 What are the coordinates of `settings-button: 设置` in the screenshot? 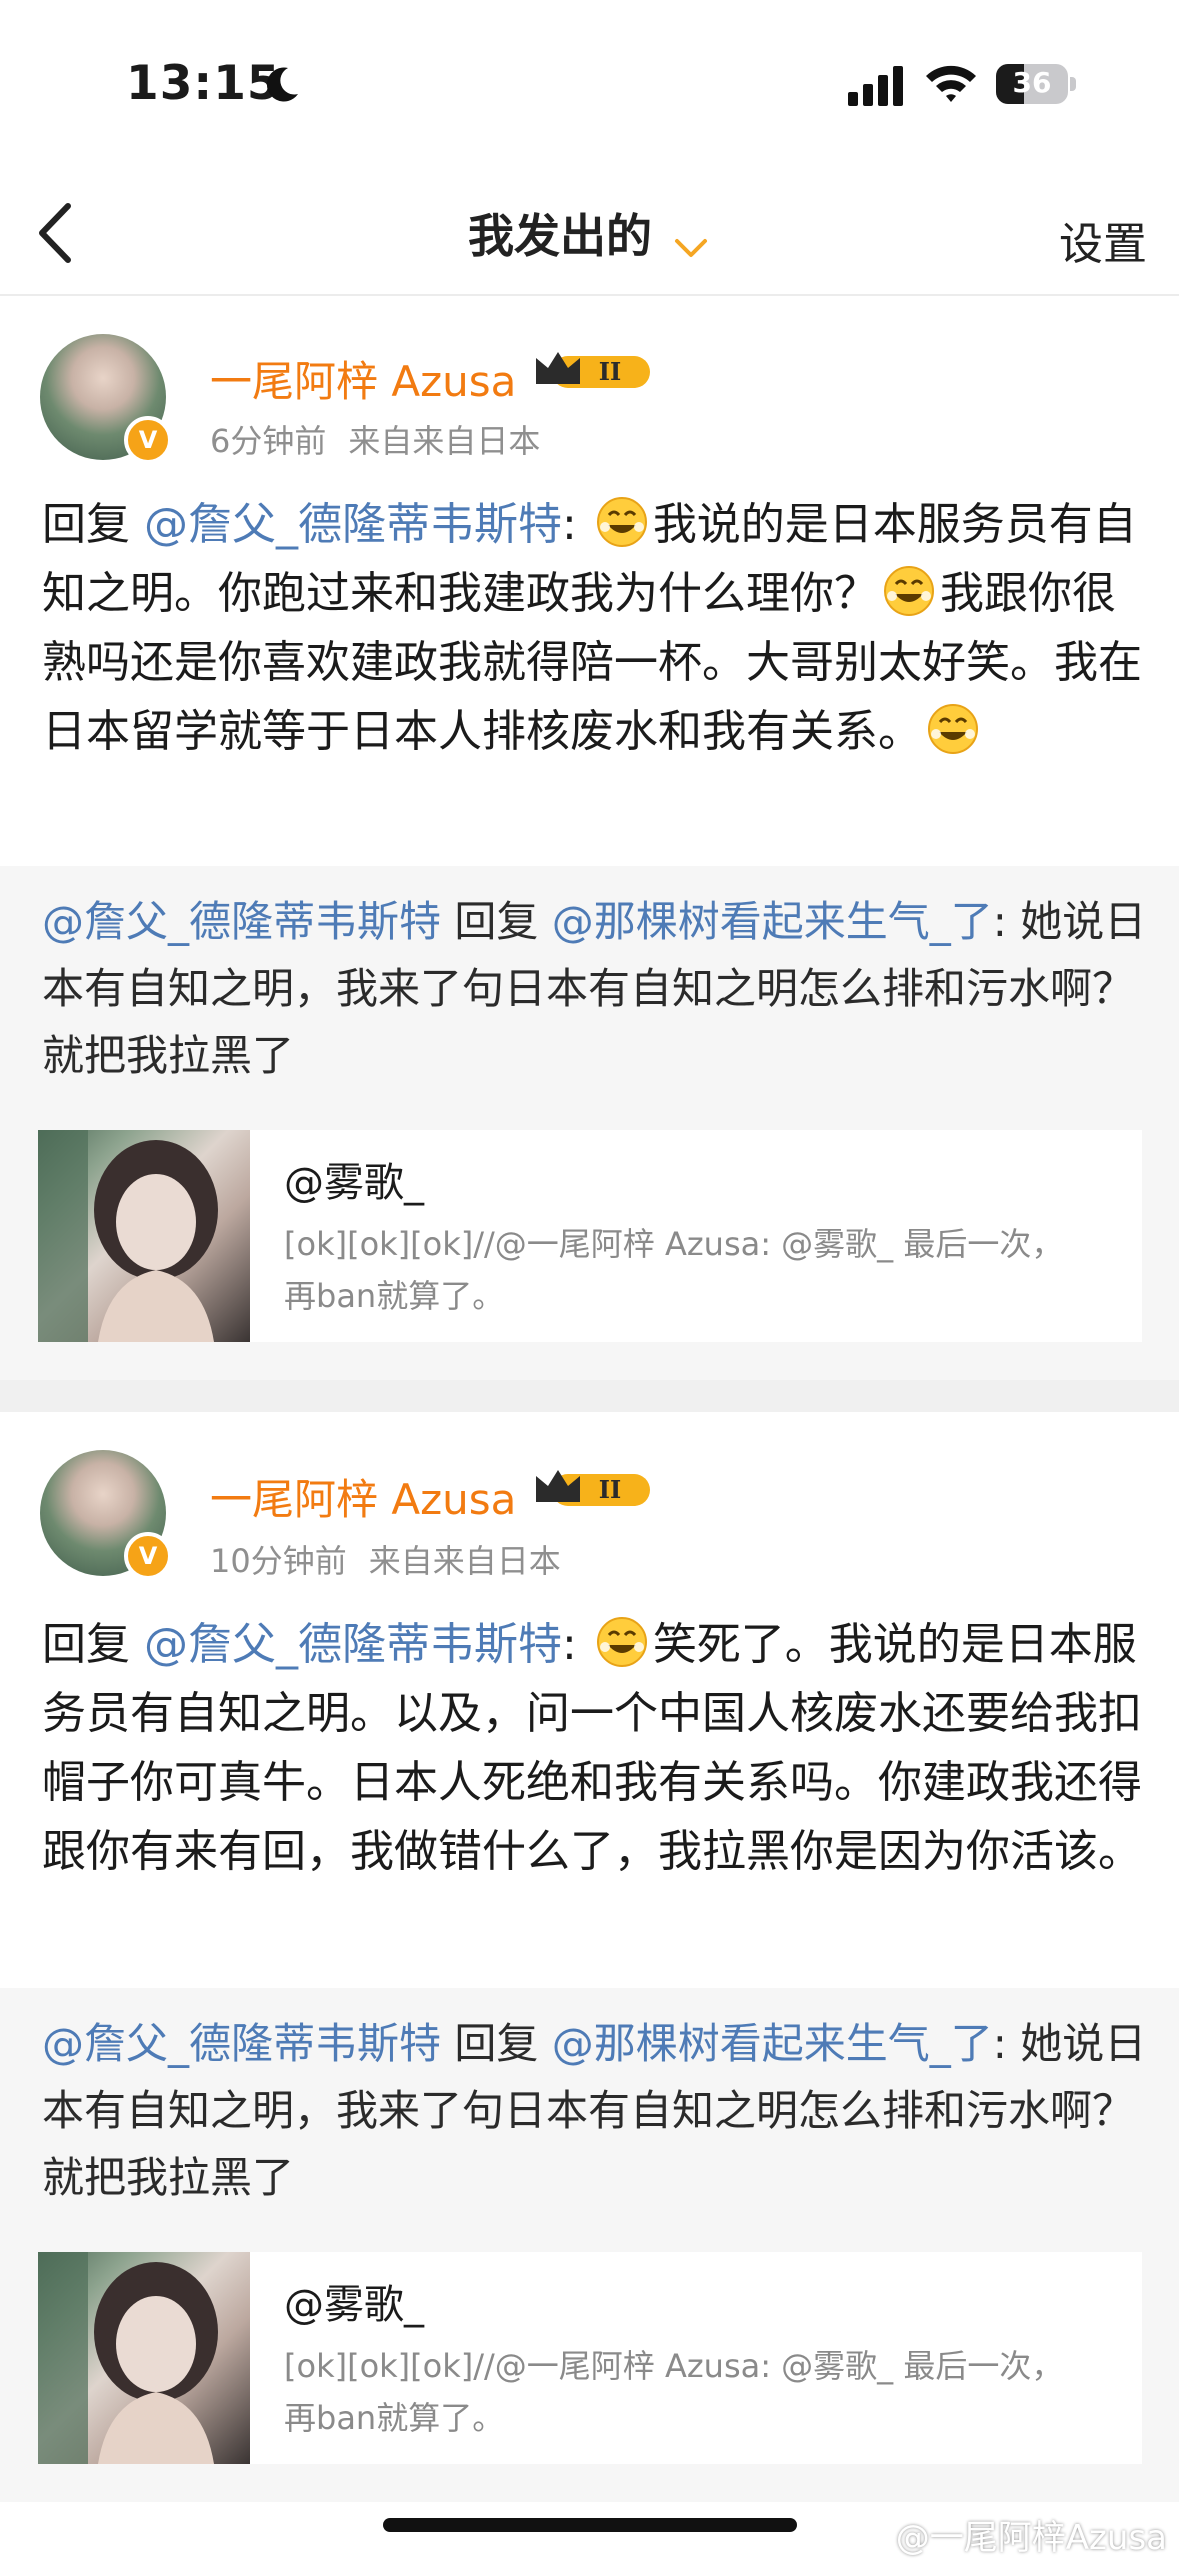 It's located at (1103, 240).